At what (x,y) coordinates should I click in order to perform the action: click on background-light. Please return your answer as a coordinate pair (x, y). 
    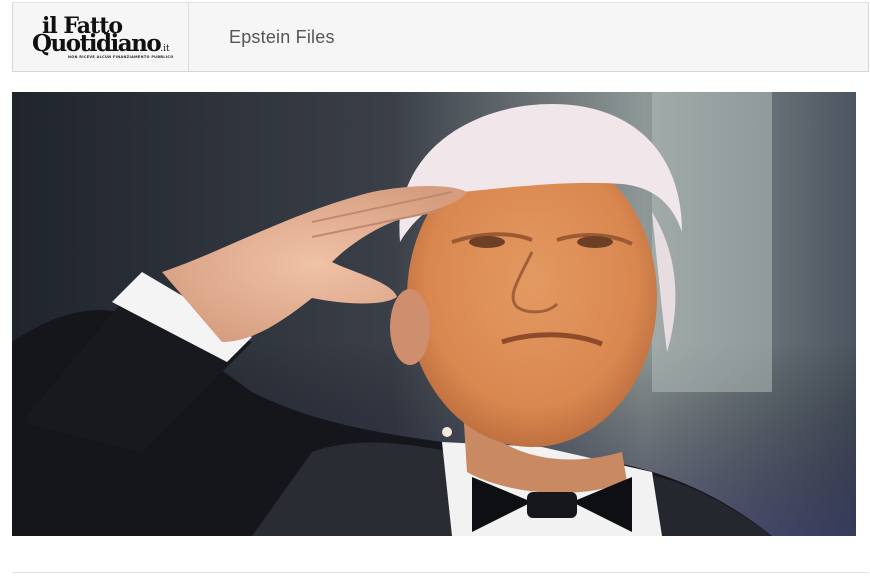
    Looking at the image, I should click on (712, 242).